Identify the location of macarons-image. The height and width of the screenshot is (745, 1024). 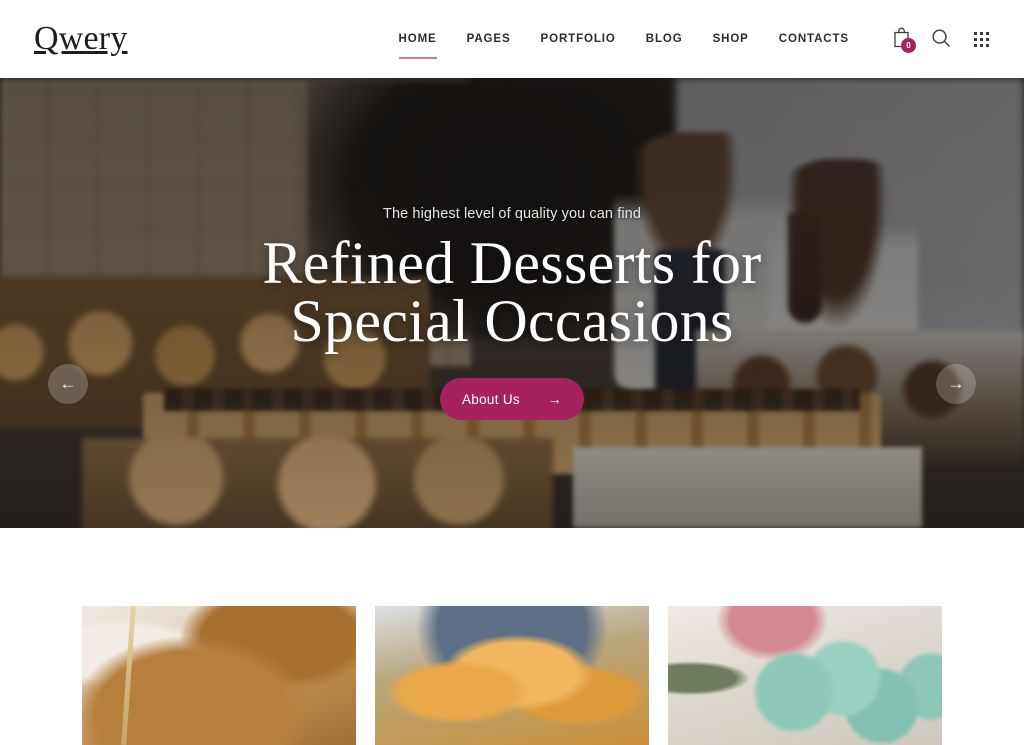
(805, 675).